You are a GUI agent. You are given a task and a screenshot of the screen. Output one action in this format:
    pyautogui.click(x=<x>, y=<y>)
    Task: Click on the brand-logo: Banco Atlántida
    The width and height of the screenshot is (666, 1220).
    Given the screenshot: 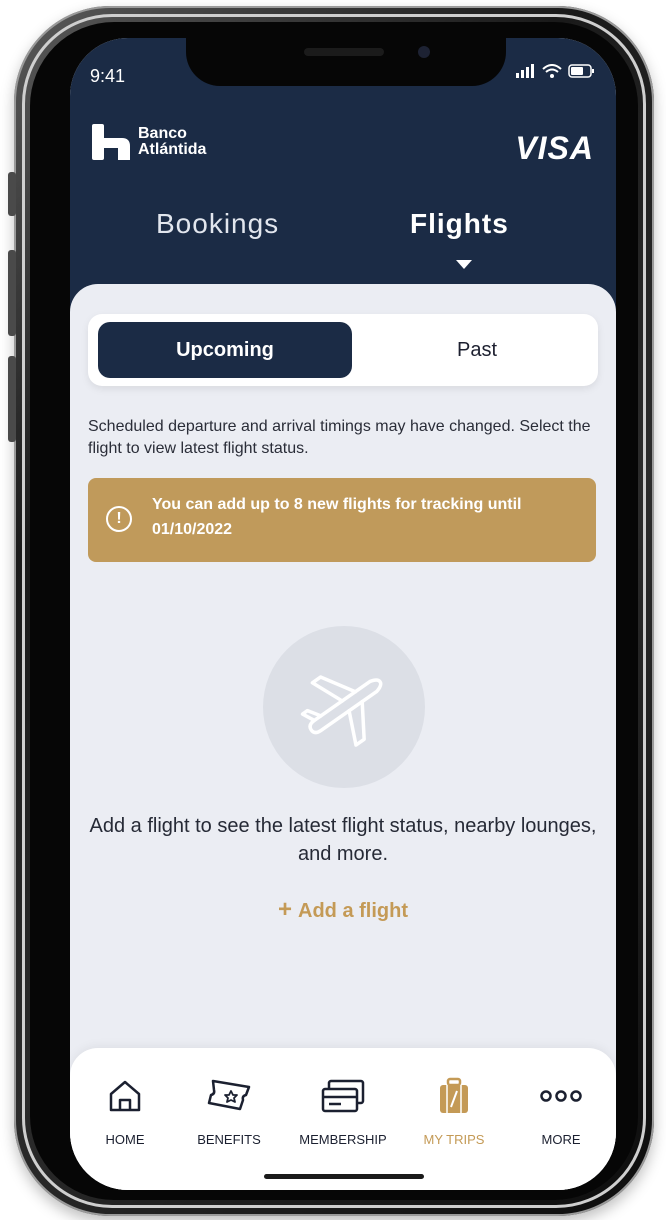 What is the action you would take?
    pyautogui.click(x=149, y=142)
    